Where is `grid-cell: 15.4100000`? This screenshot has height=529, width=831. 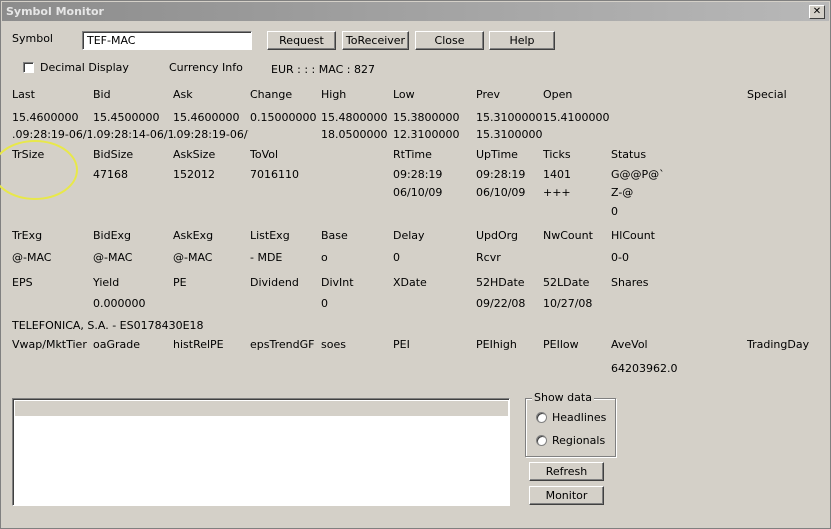
grid-cell: 15.4100000 is located at coordinates (576, 117).